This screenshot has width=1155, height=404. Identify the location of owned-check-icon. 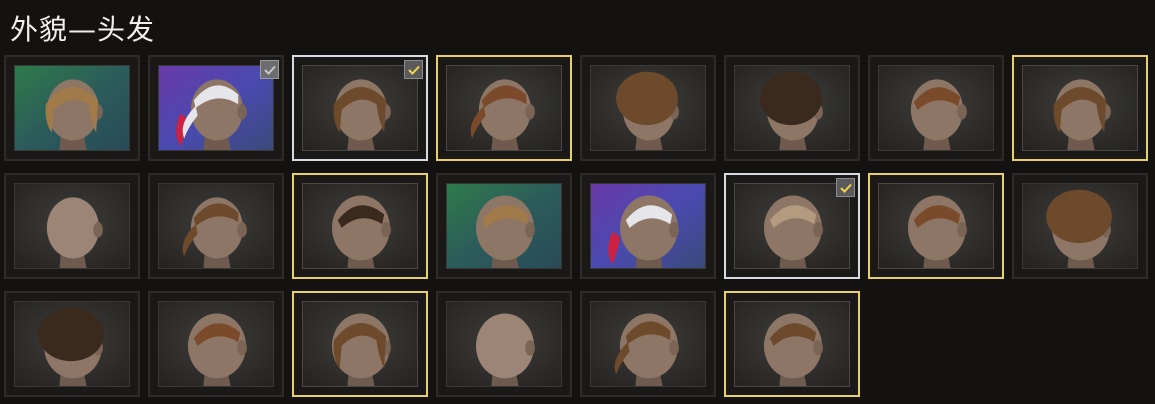
(269, 69).